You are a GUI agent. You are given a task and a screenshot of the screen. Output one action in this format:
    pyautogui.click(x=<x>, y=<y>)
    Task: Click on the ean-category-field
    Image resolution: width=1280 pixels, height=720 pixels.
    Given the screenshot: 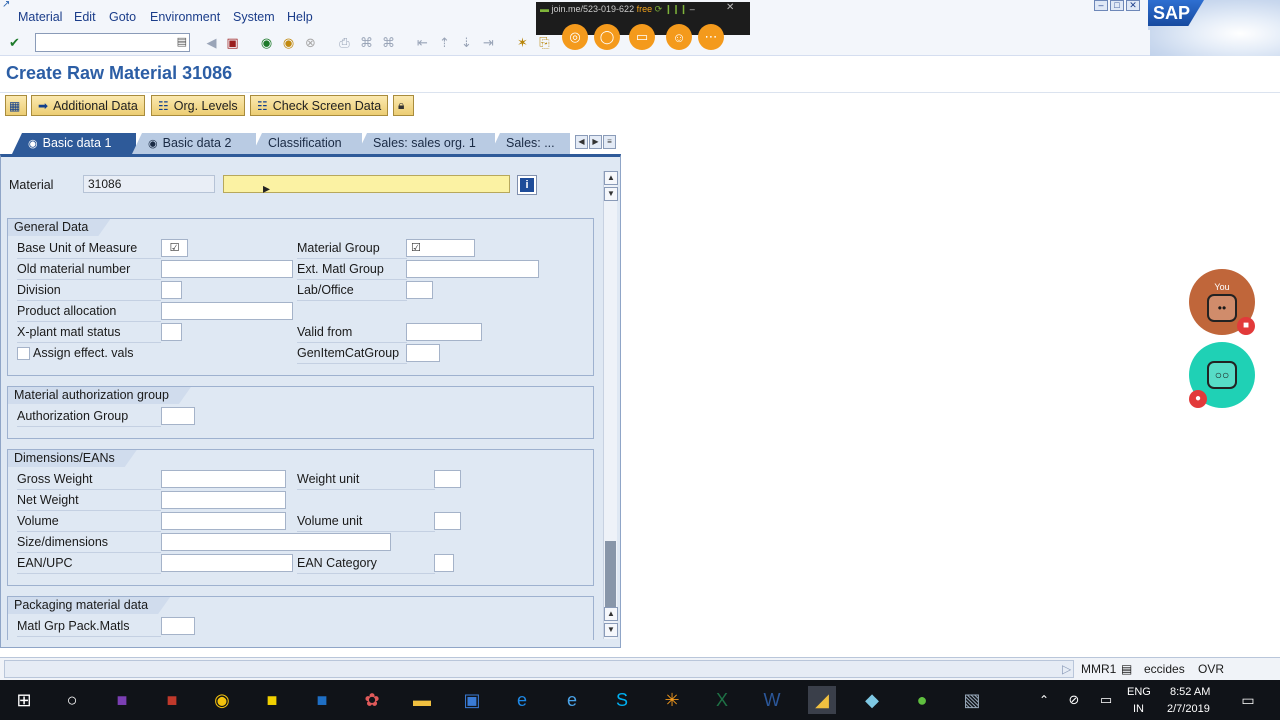 What is the action you would take?
    pyautogui.click(x=444, y=563)
    